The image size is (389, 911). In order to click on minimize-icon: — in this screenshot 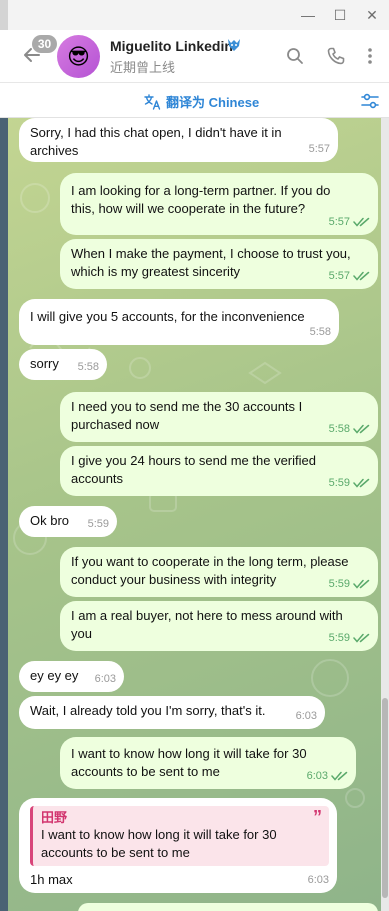, I will do `click(308, 15)`.